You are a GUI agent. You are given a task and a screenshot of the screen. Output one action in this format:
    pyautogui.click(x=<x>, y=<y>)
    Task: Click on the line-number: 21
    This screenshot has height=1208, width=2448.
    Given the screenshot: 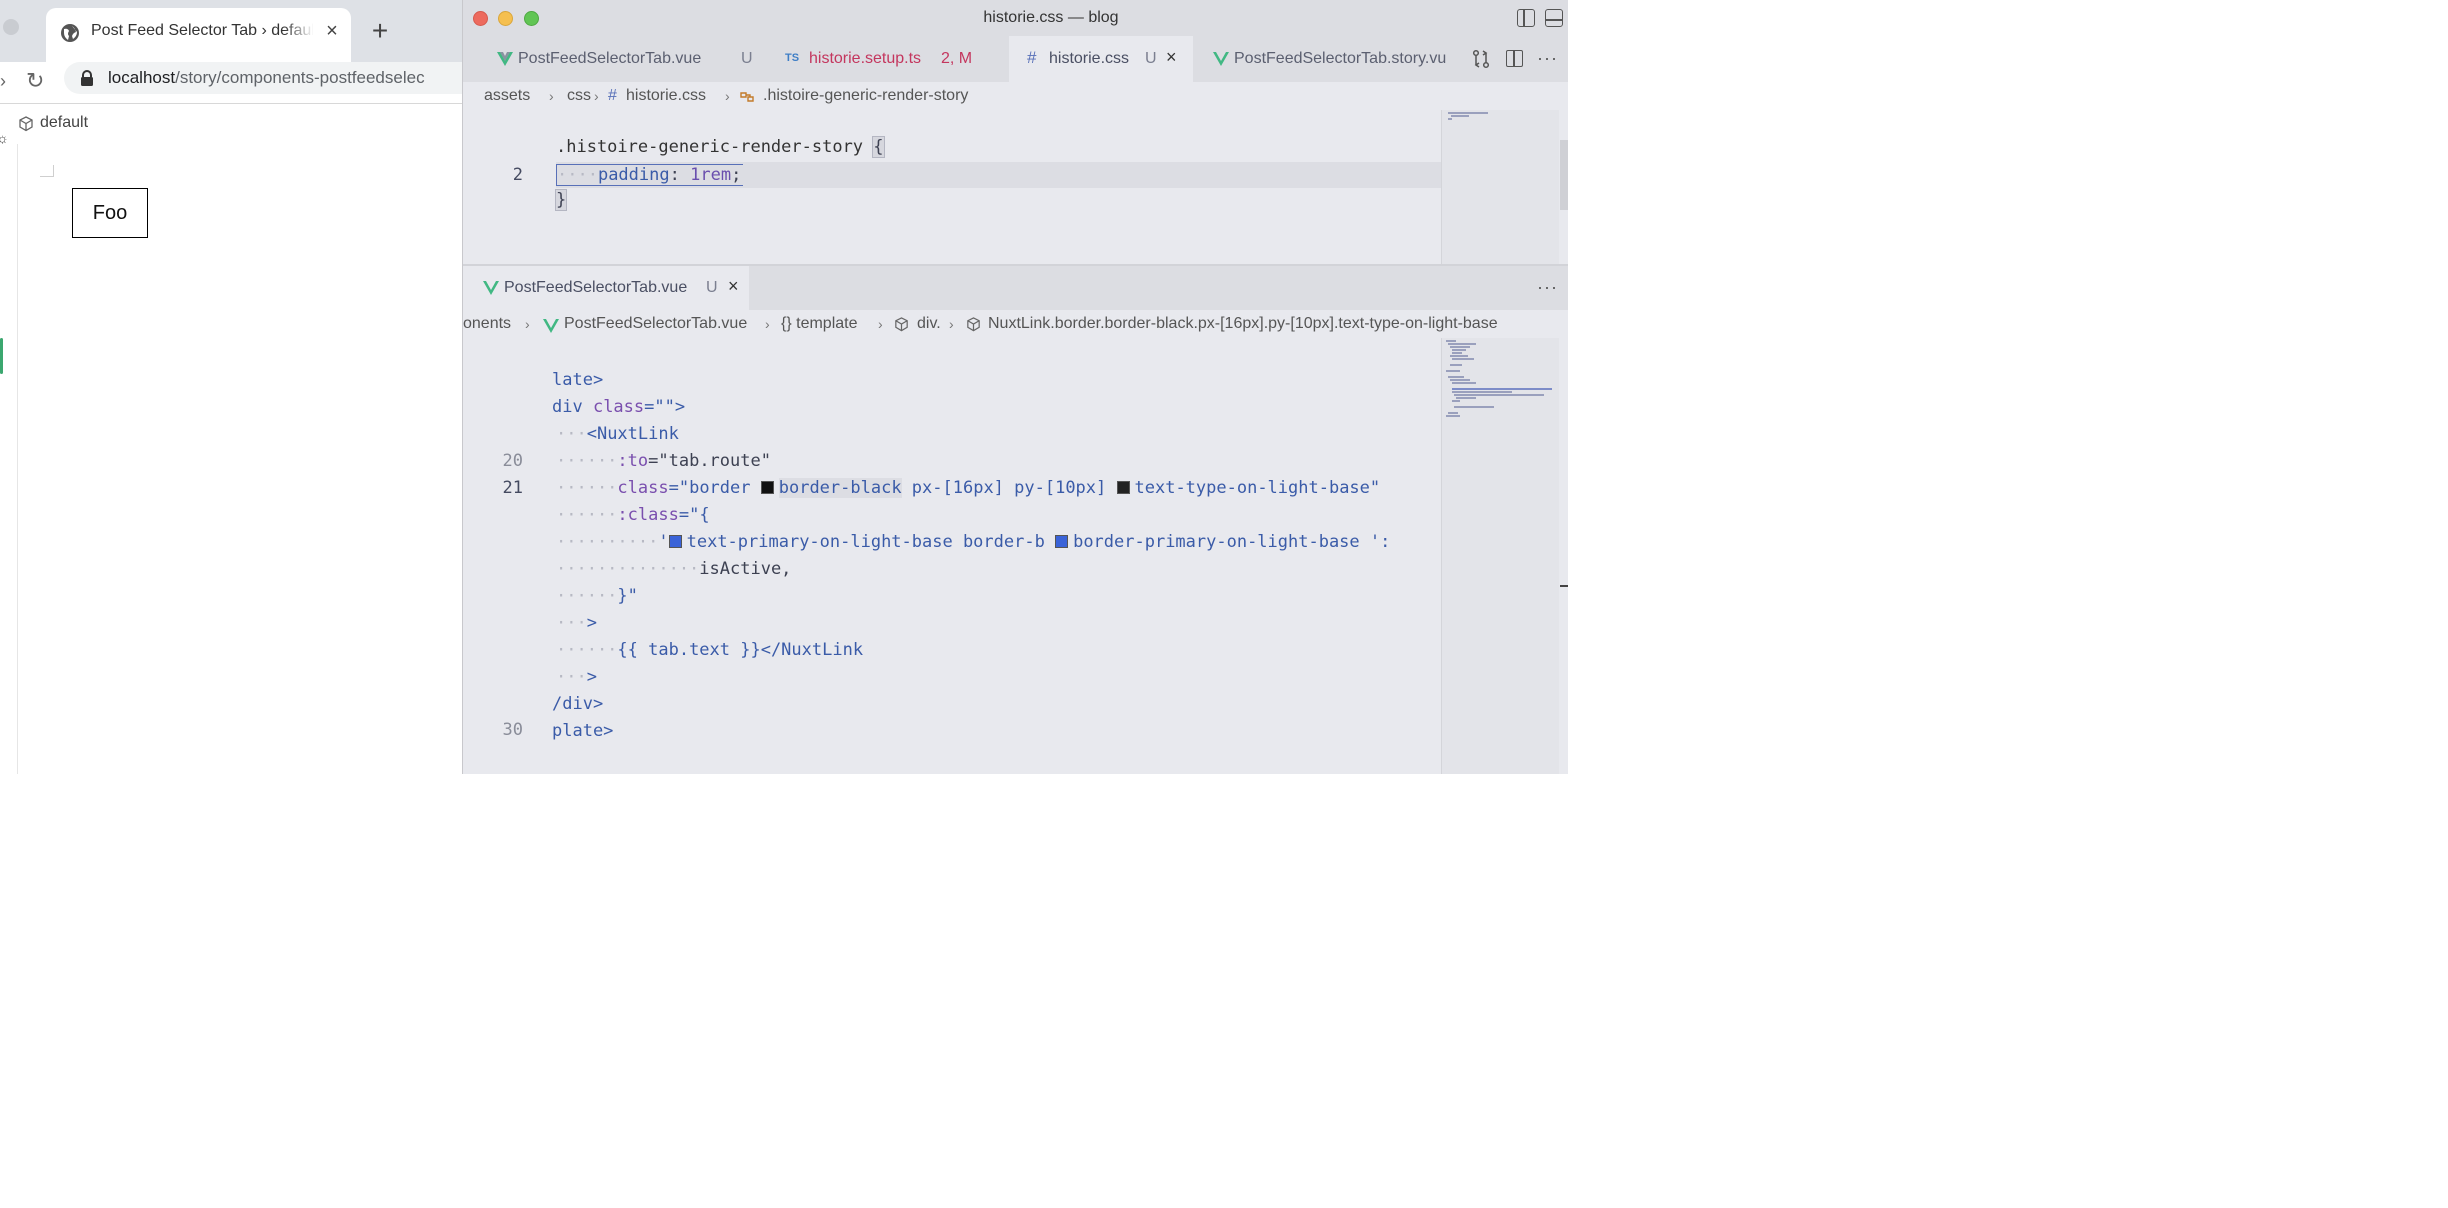 What is the action you would take?
    pyautogui.click(x=512, y=488)
    